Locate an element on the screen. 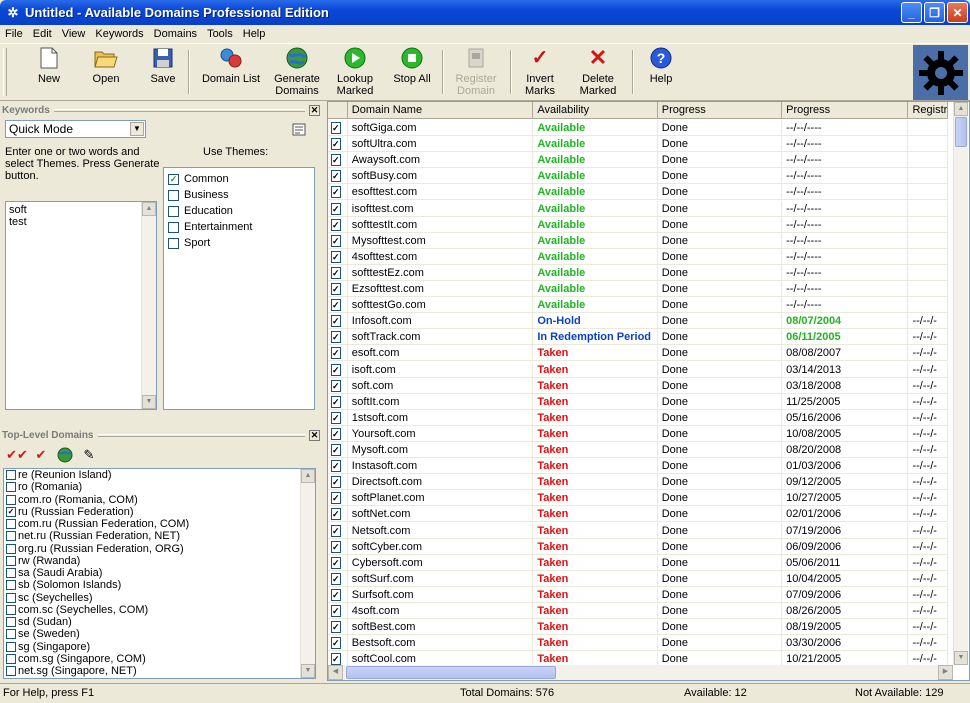 Image resolution: width=970 pixels, height=703 pixels. tld-item: com.sc (Seychelles, COM) is located at coordinates (159, 610).